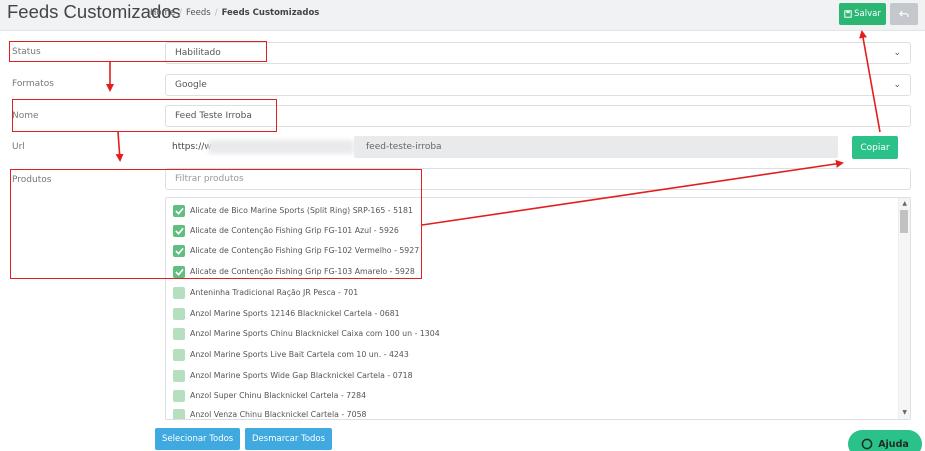 The height and width of the screenshot is (451, 925). What do you see at coordinates (138, 51) in the screenshot?
I see `annotation-box-status` at bounding box center [138, 51].